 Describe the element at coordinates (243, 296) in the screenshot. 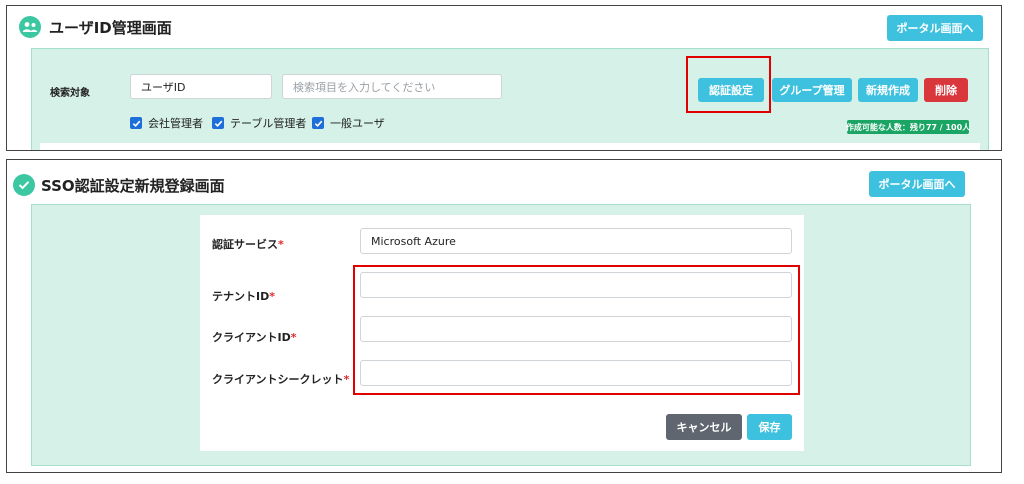

I see `tenant-id-label: テナントID*` at that location.